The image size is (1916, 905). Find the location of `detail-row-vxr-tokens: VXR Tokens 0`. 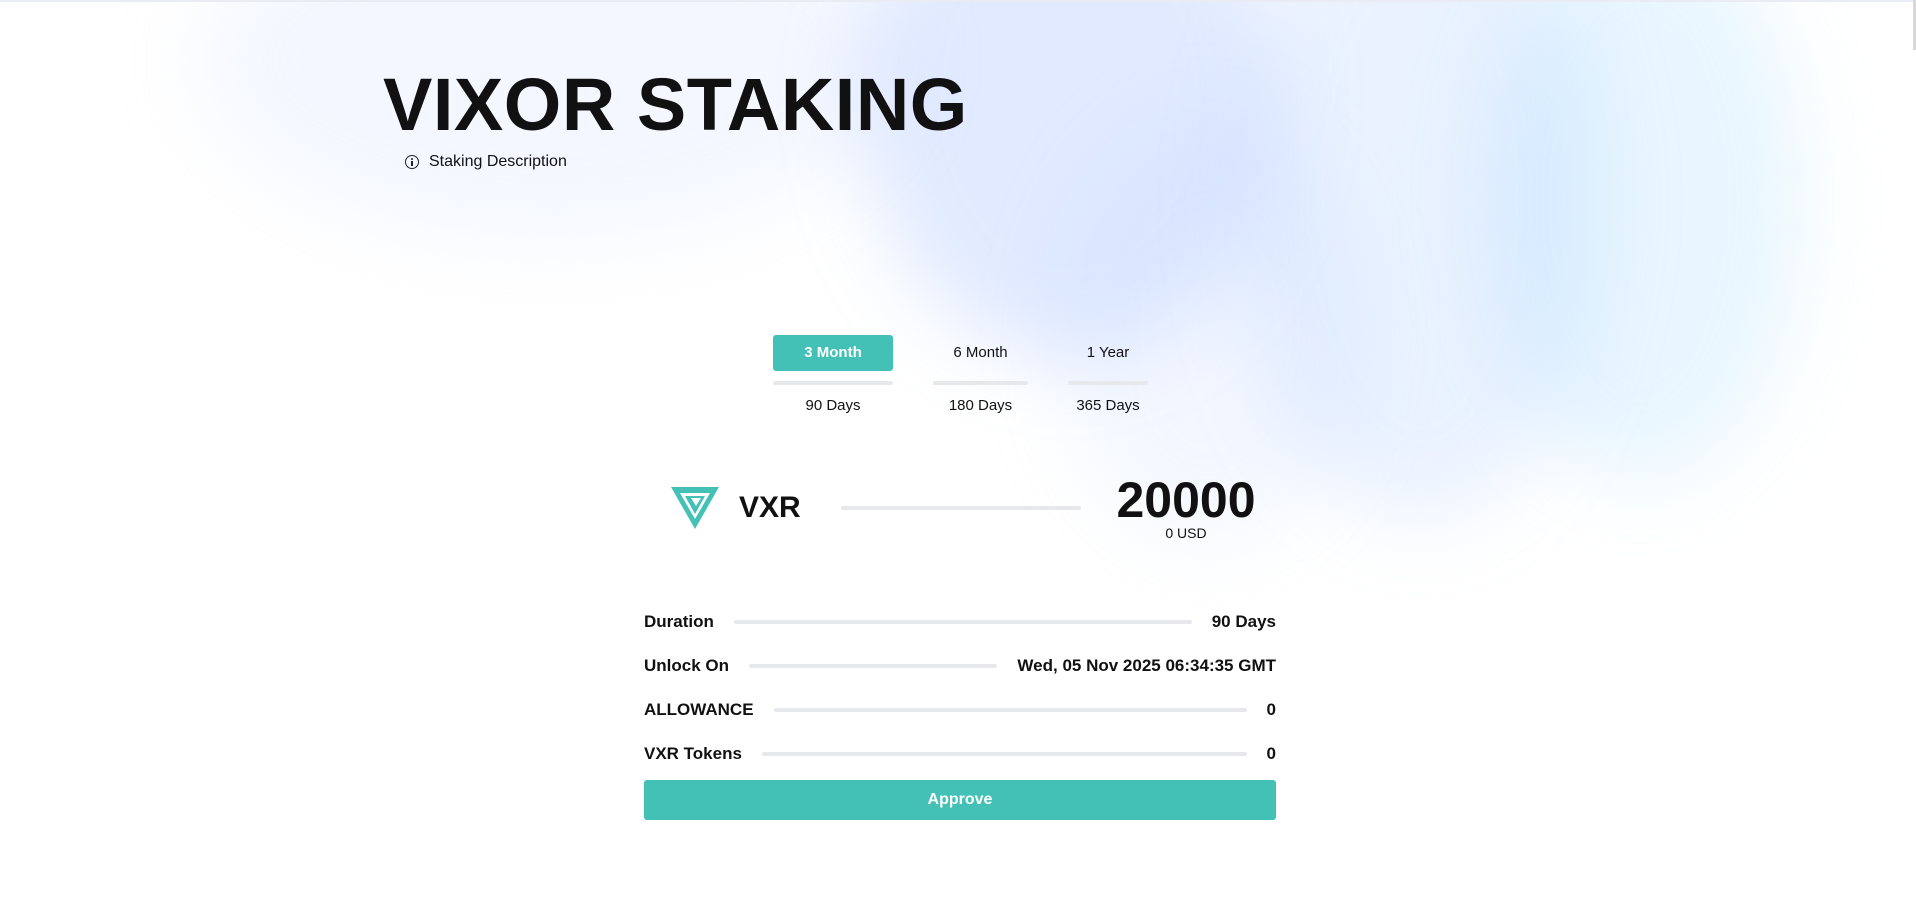

detail-row-vxr-tokens: VXR Tokens 0 is located at coordinates (960, 754).